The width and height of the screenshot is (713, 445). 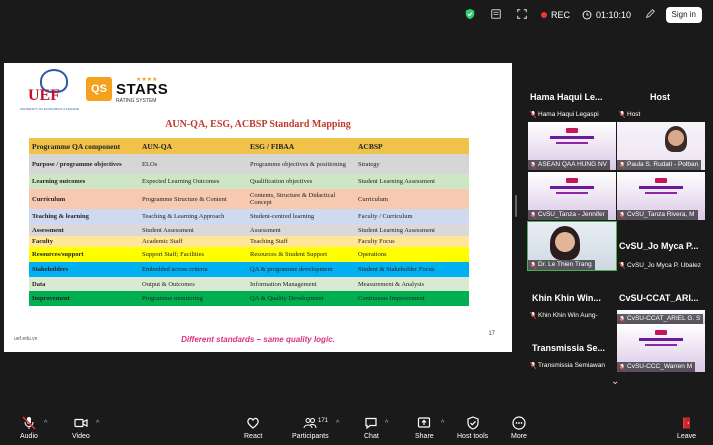 I want to click on table-cell: Strategy, so click(x=369, y=164).